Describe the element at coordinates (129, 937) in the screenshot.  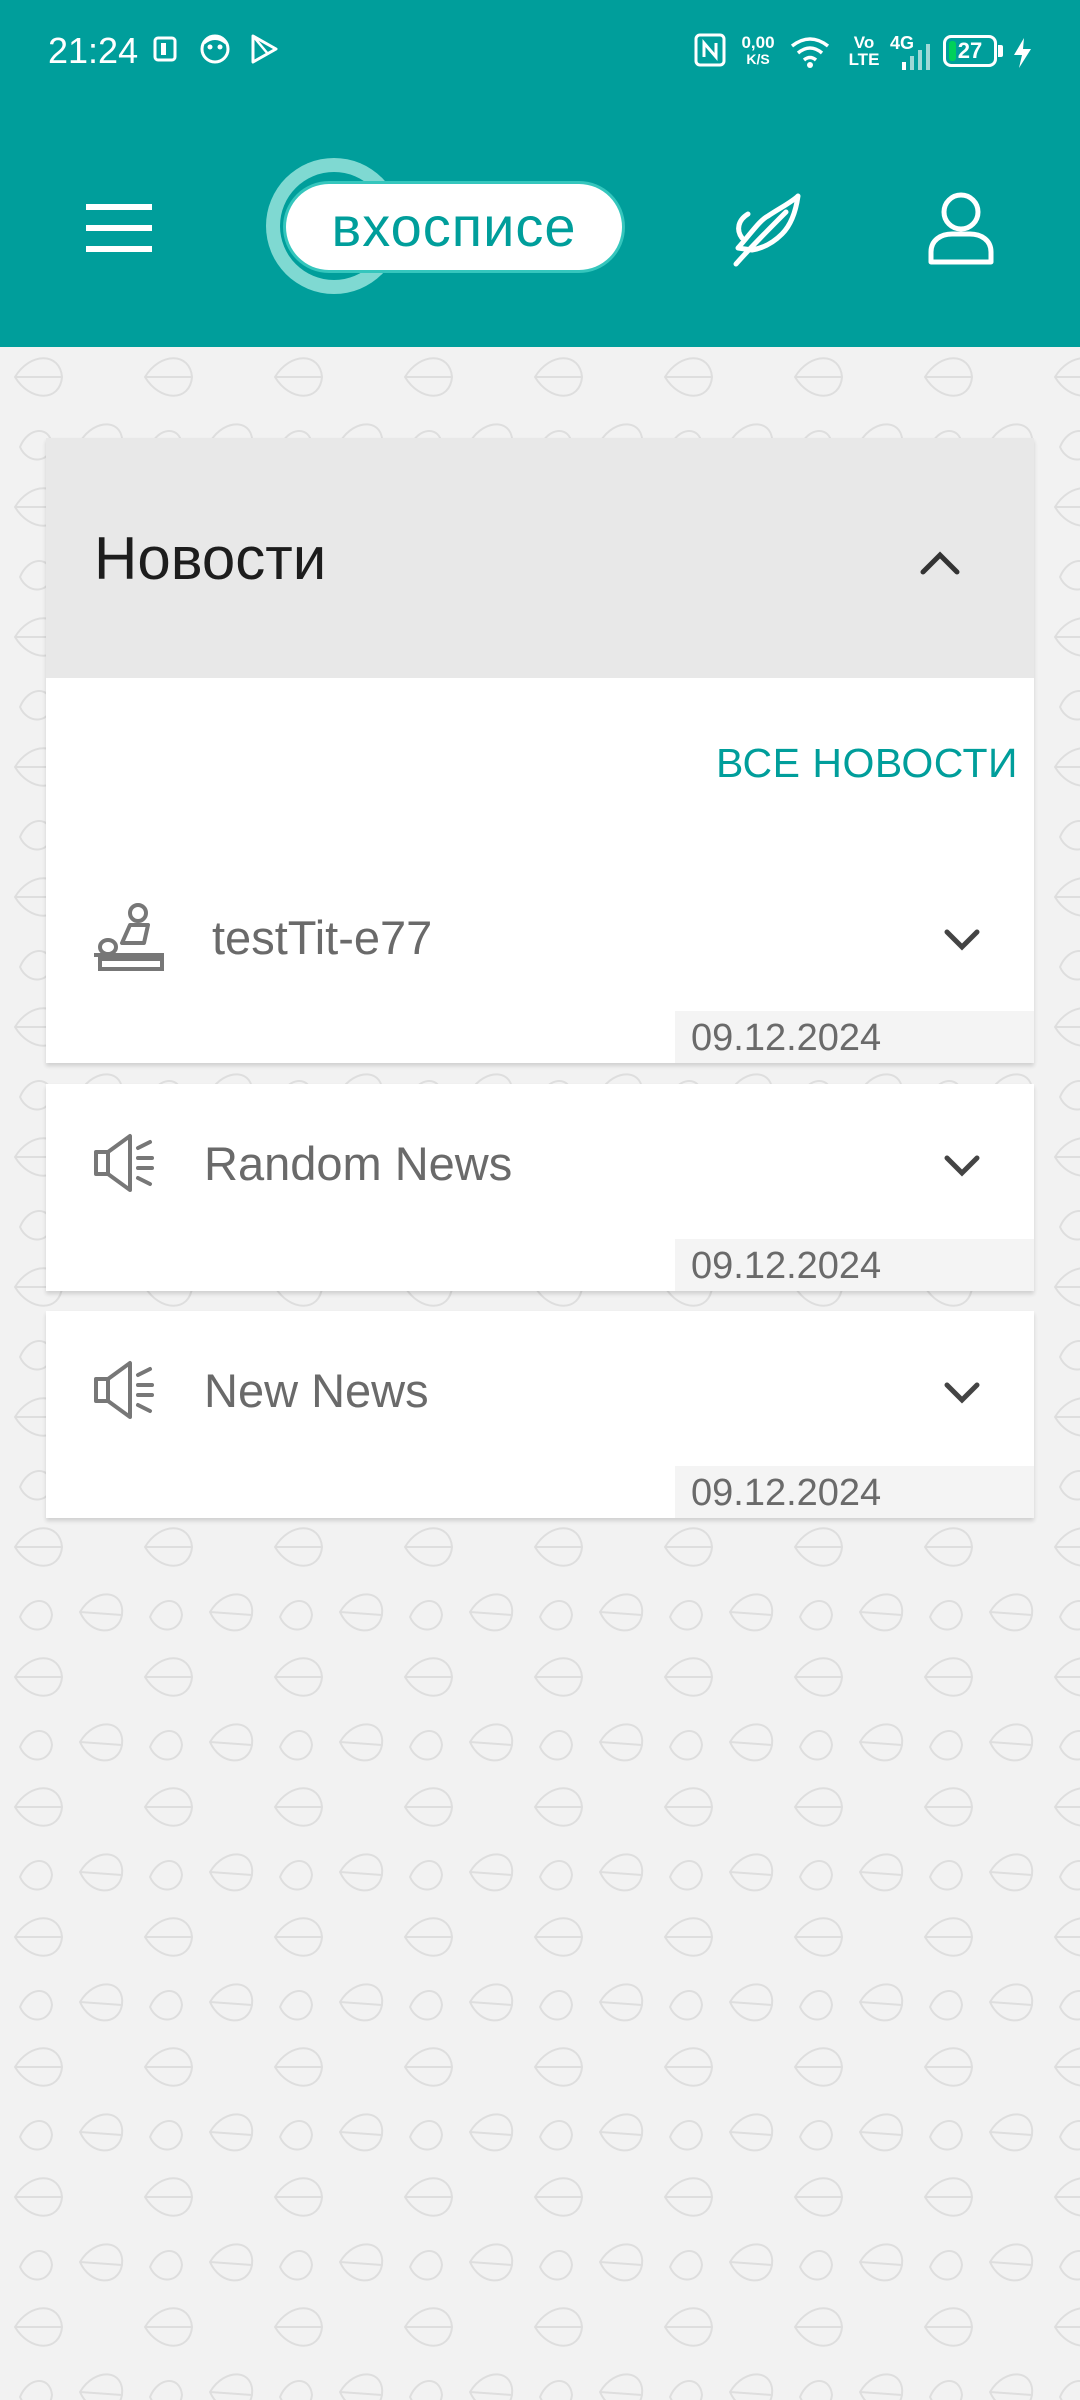
I see `massage-icon` at that location.